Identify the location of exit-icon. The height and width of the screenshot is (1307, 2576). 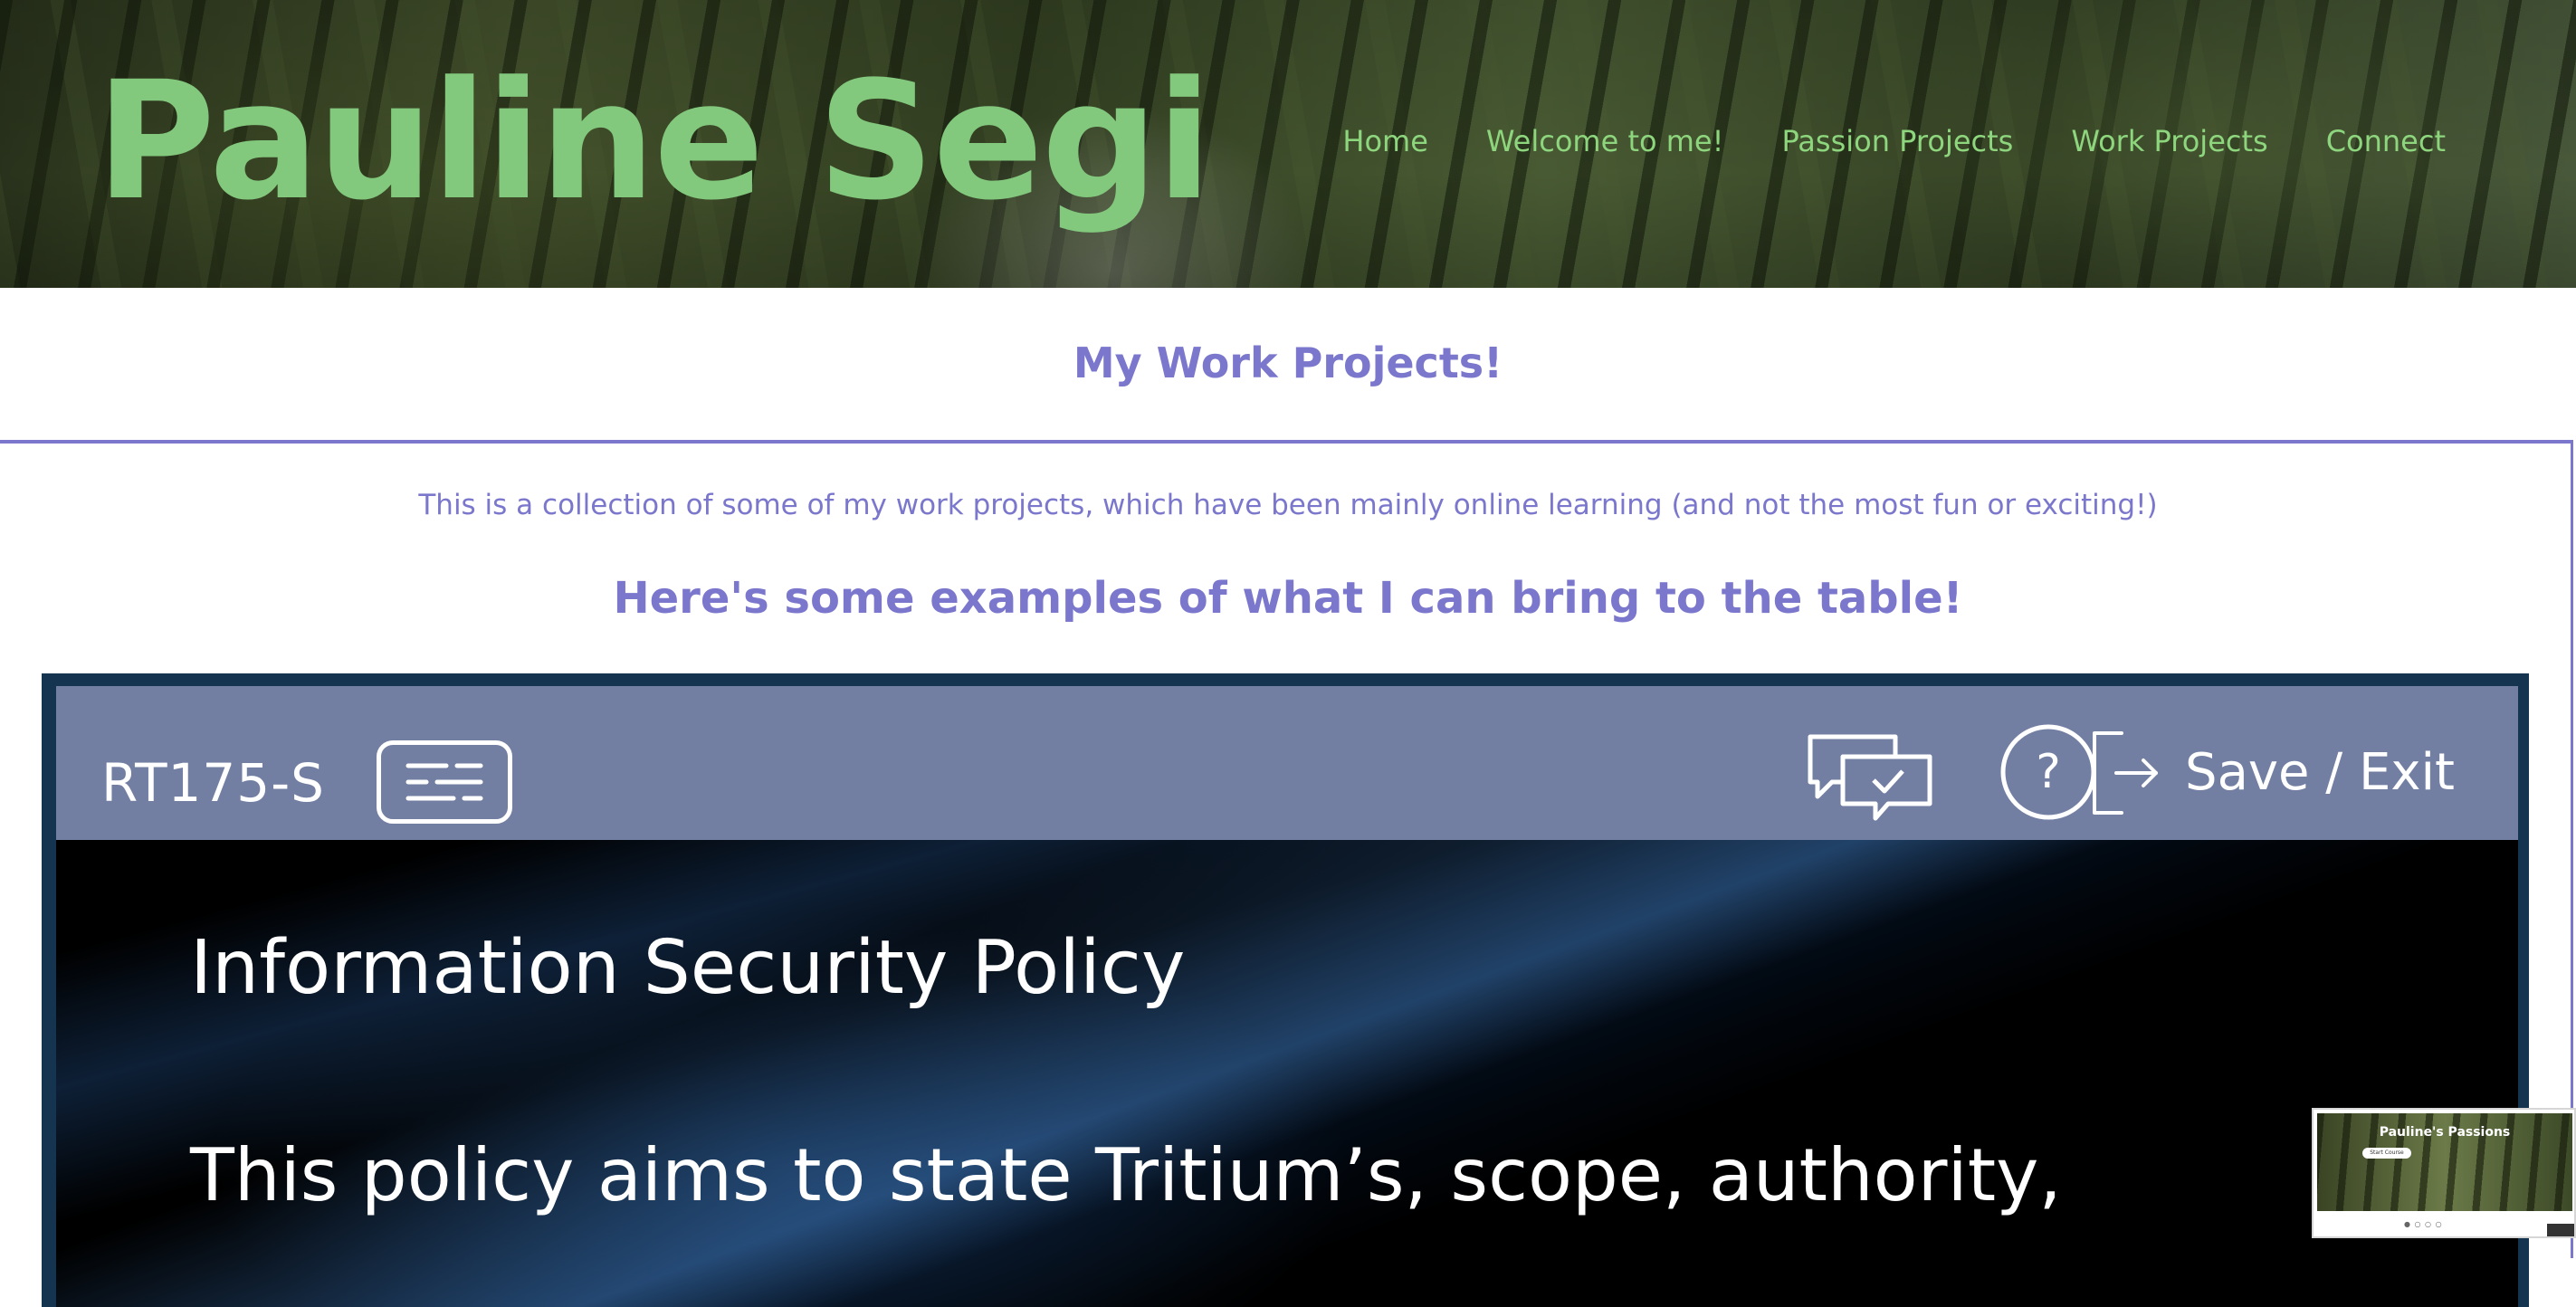
(2126, 773).